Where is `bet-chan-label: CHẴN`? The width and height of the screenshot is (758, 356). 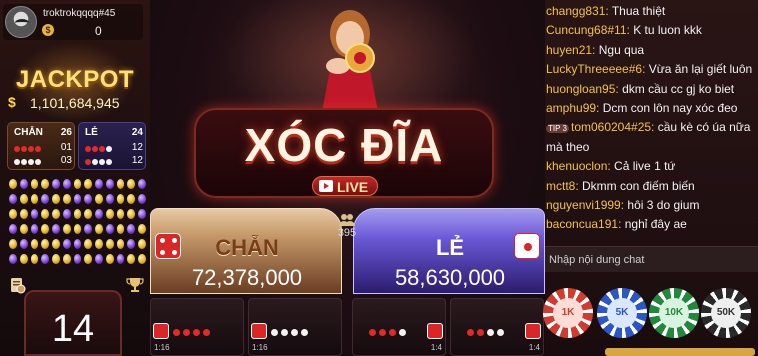 bet-chan-label: CHẴN is located at coordinates (247, 247).